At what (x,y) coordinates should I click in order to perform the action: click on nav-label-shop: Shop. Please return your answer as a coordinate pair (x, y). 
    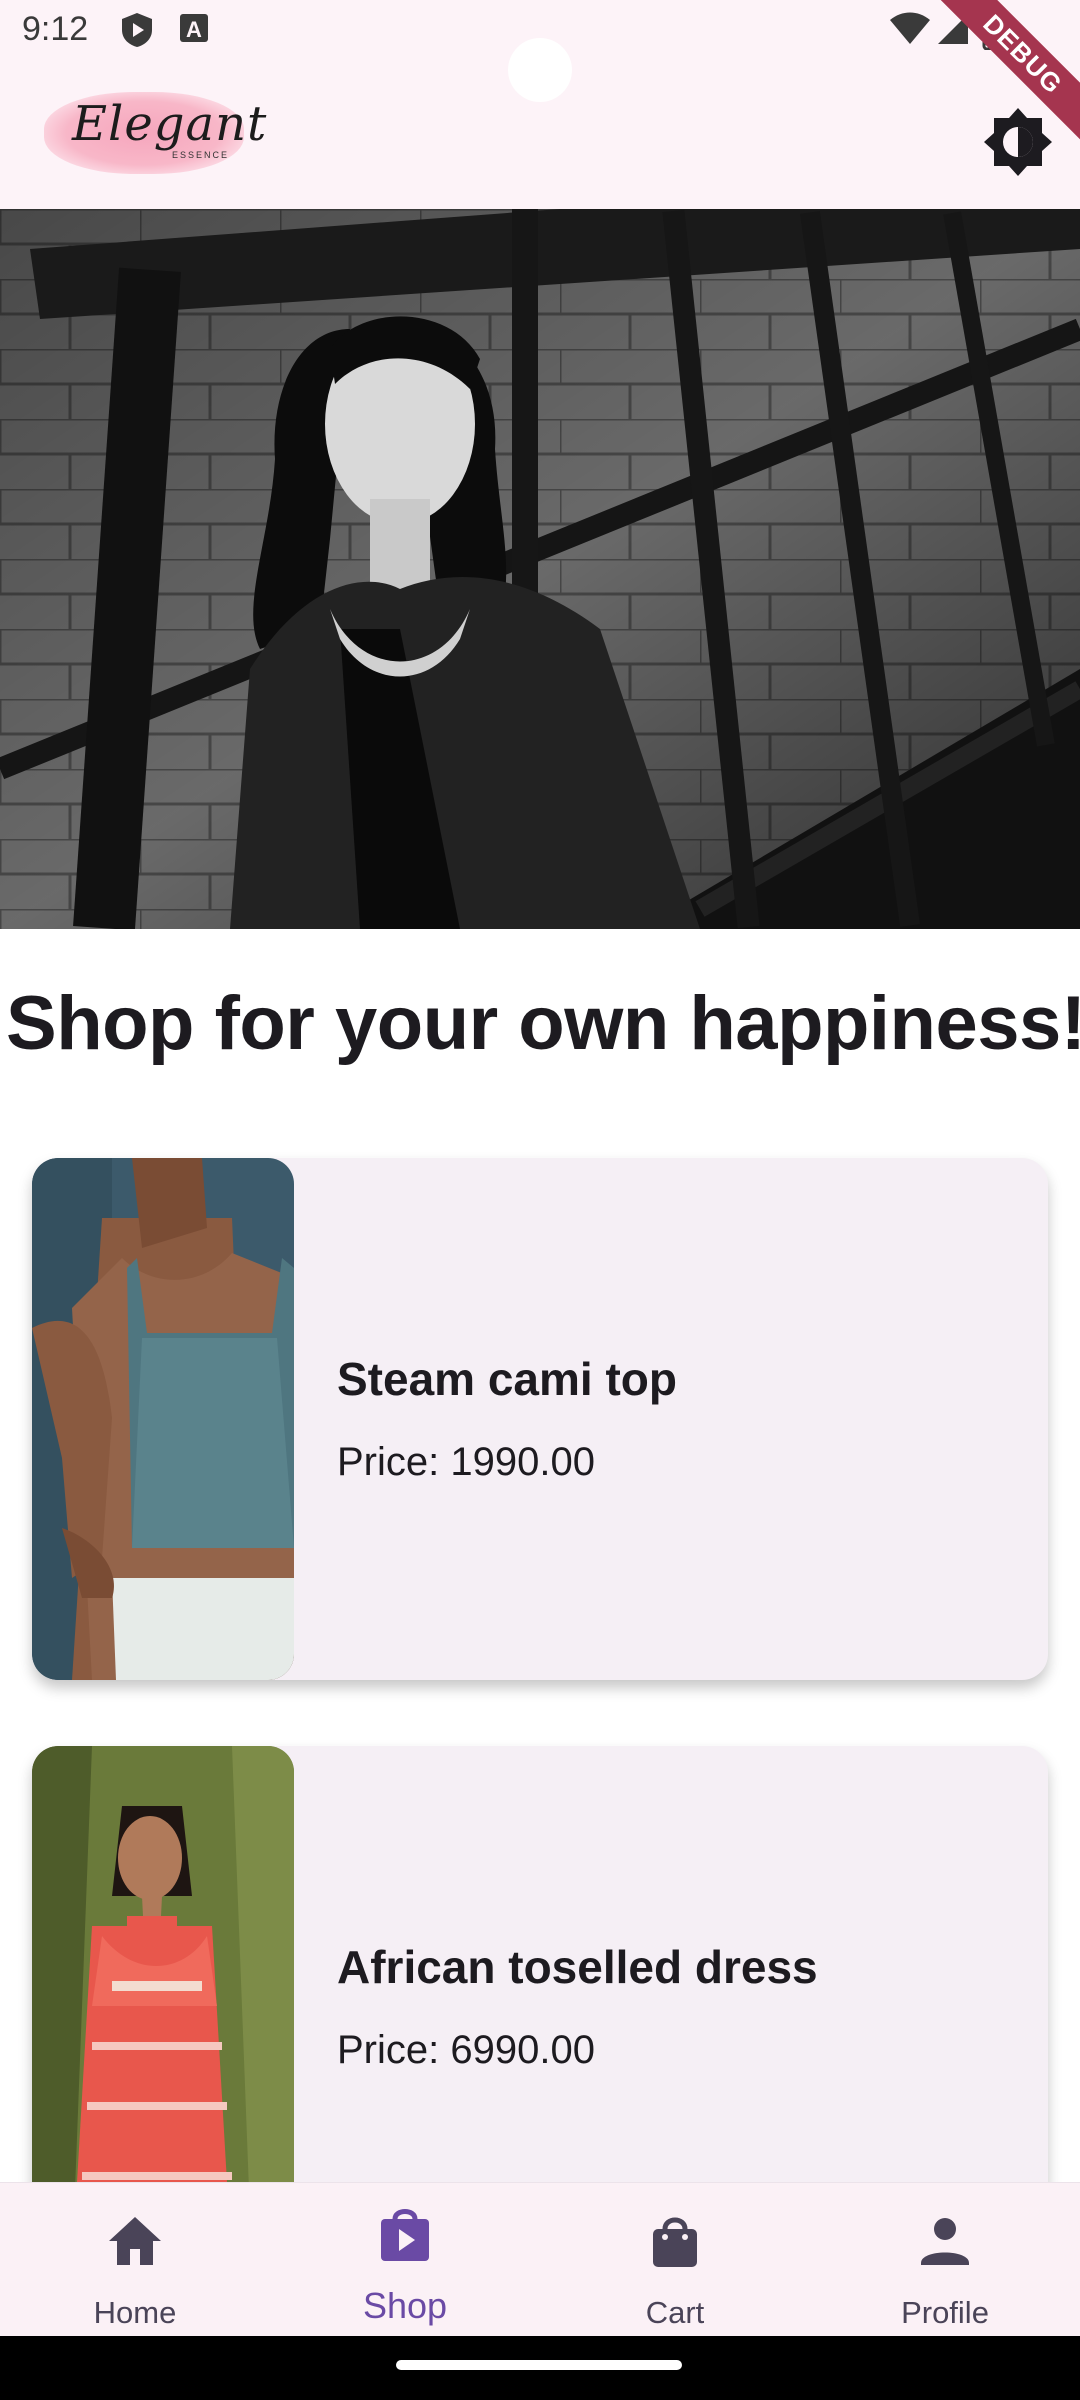
    Looking at the image, I should click on (405, 2305).